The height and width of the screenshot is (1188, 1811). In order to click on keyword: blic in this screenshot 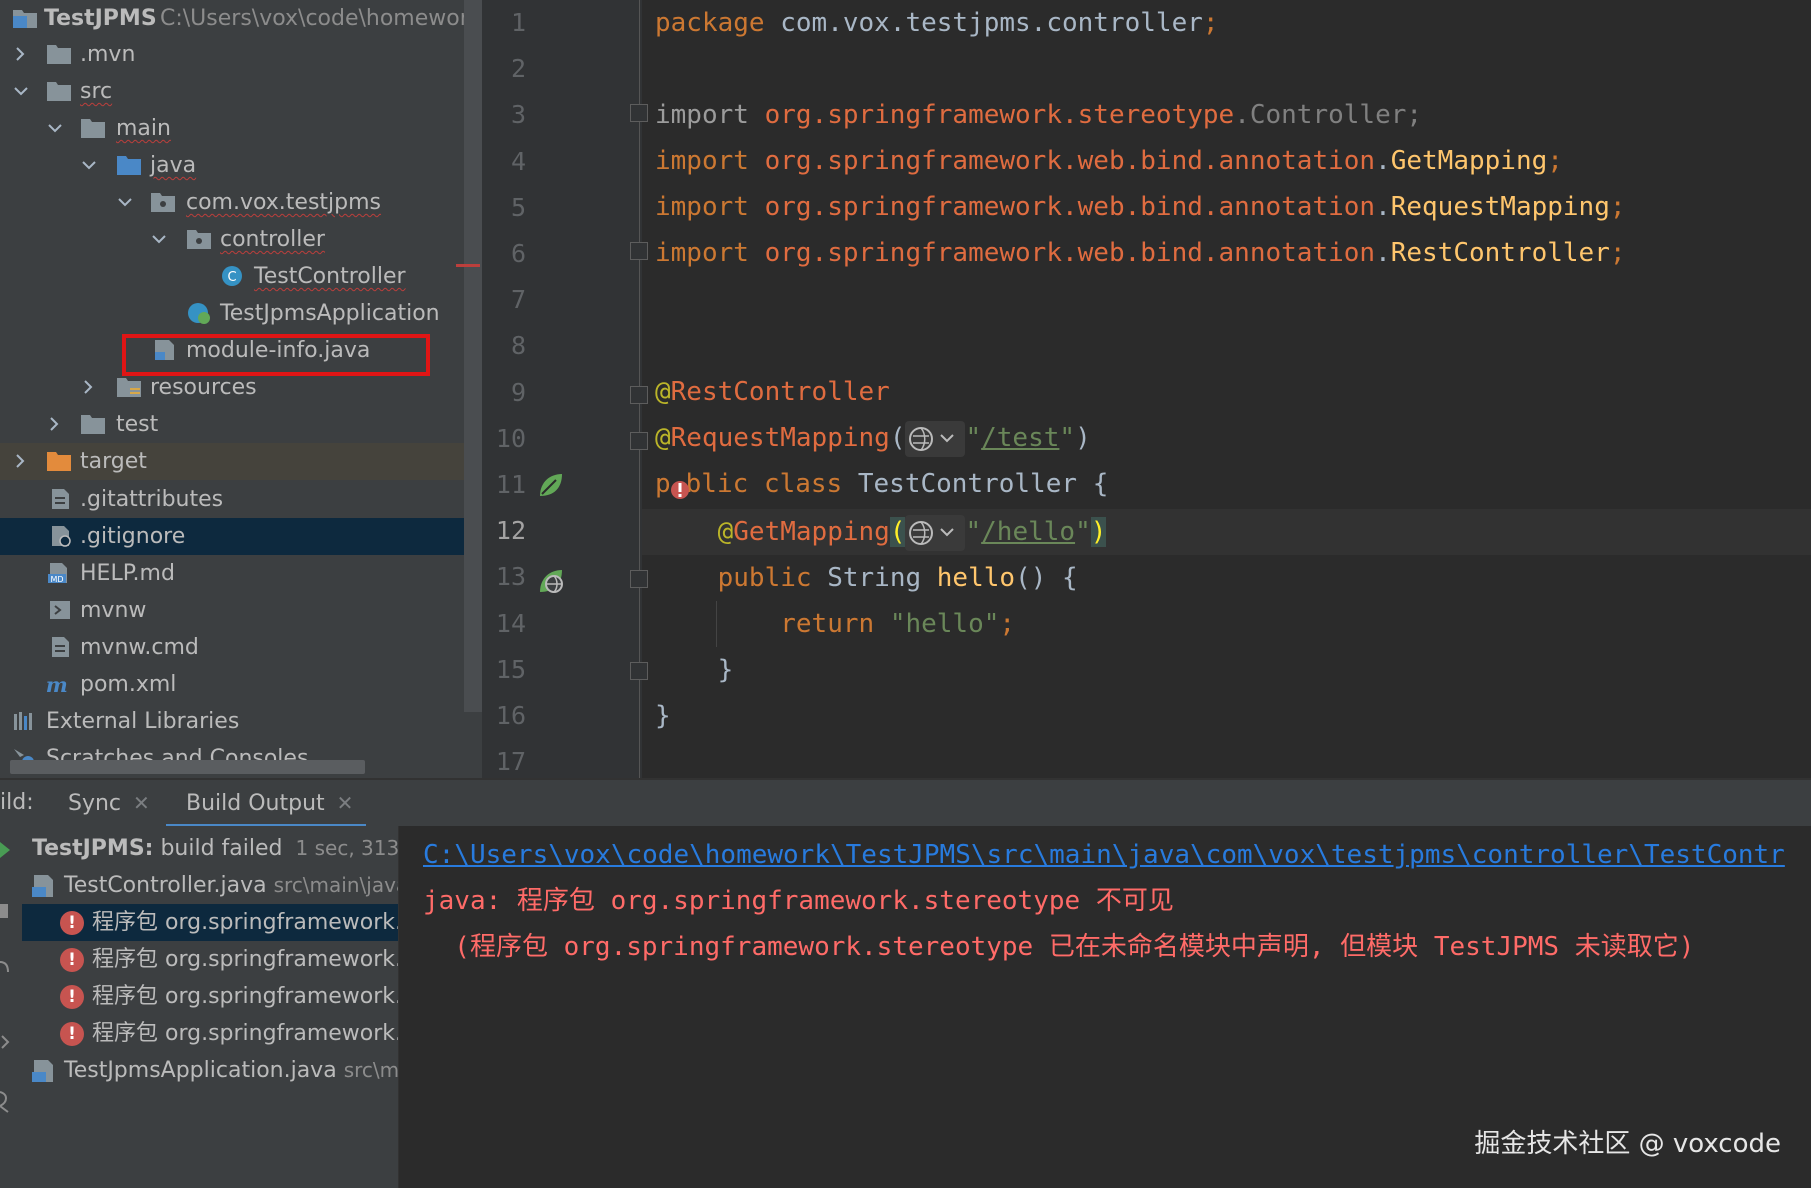, I will do `click(717, 484)`.